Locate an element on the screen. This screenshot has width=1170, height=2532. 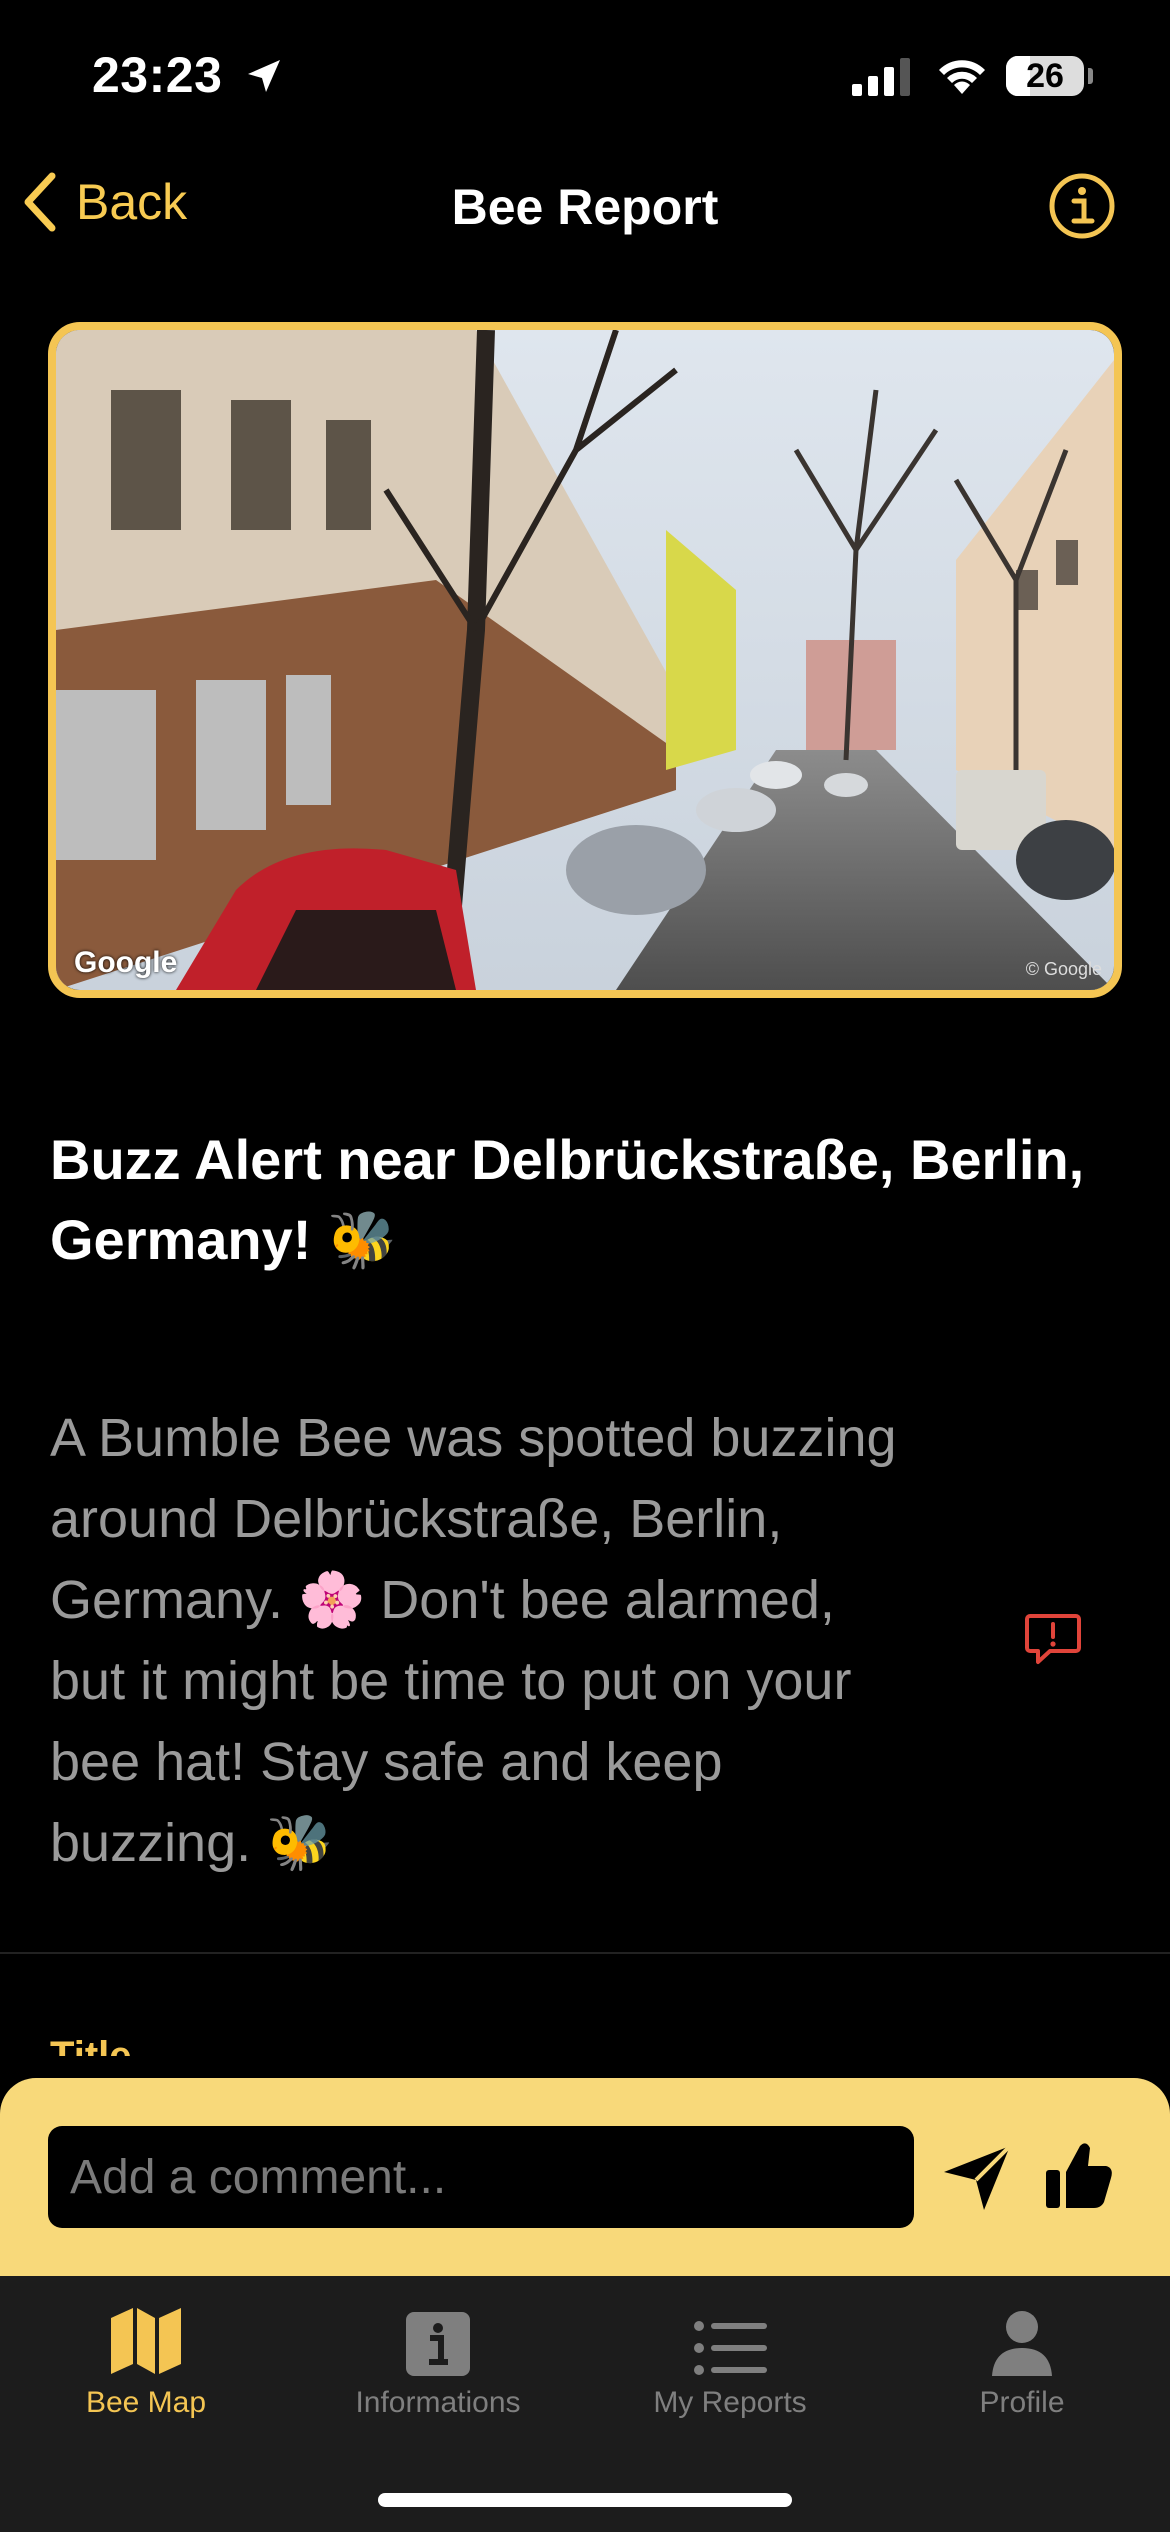
list-icon is located at coordinates (730, 2348).